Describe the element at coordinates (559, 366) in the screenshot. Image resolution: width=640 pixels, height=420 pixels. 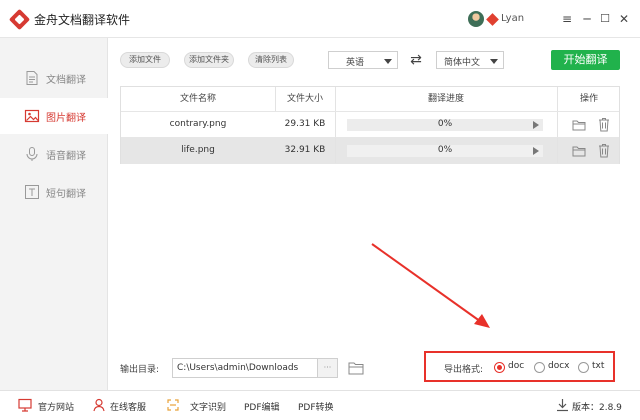
I see `radio-label: docx` at that location.